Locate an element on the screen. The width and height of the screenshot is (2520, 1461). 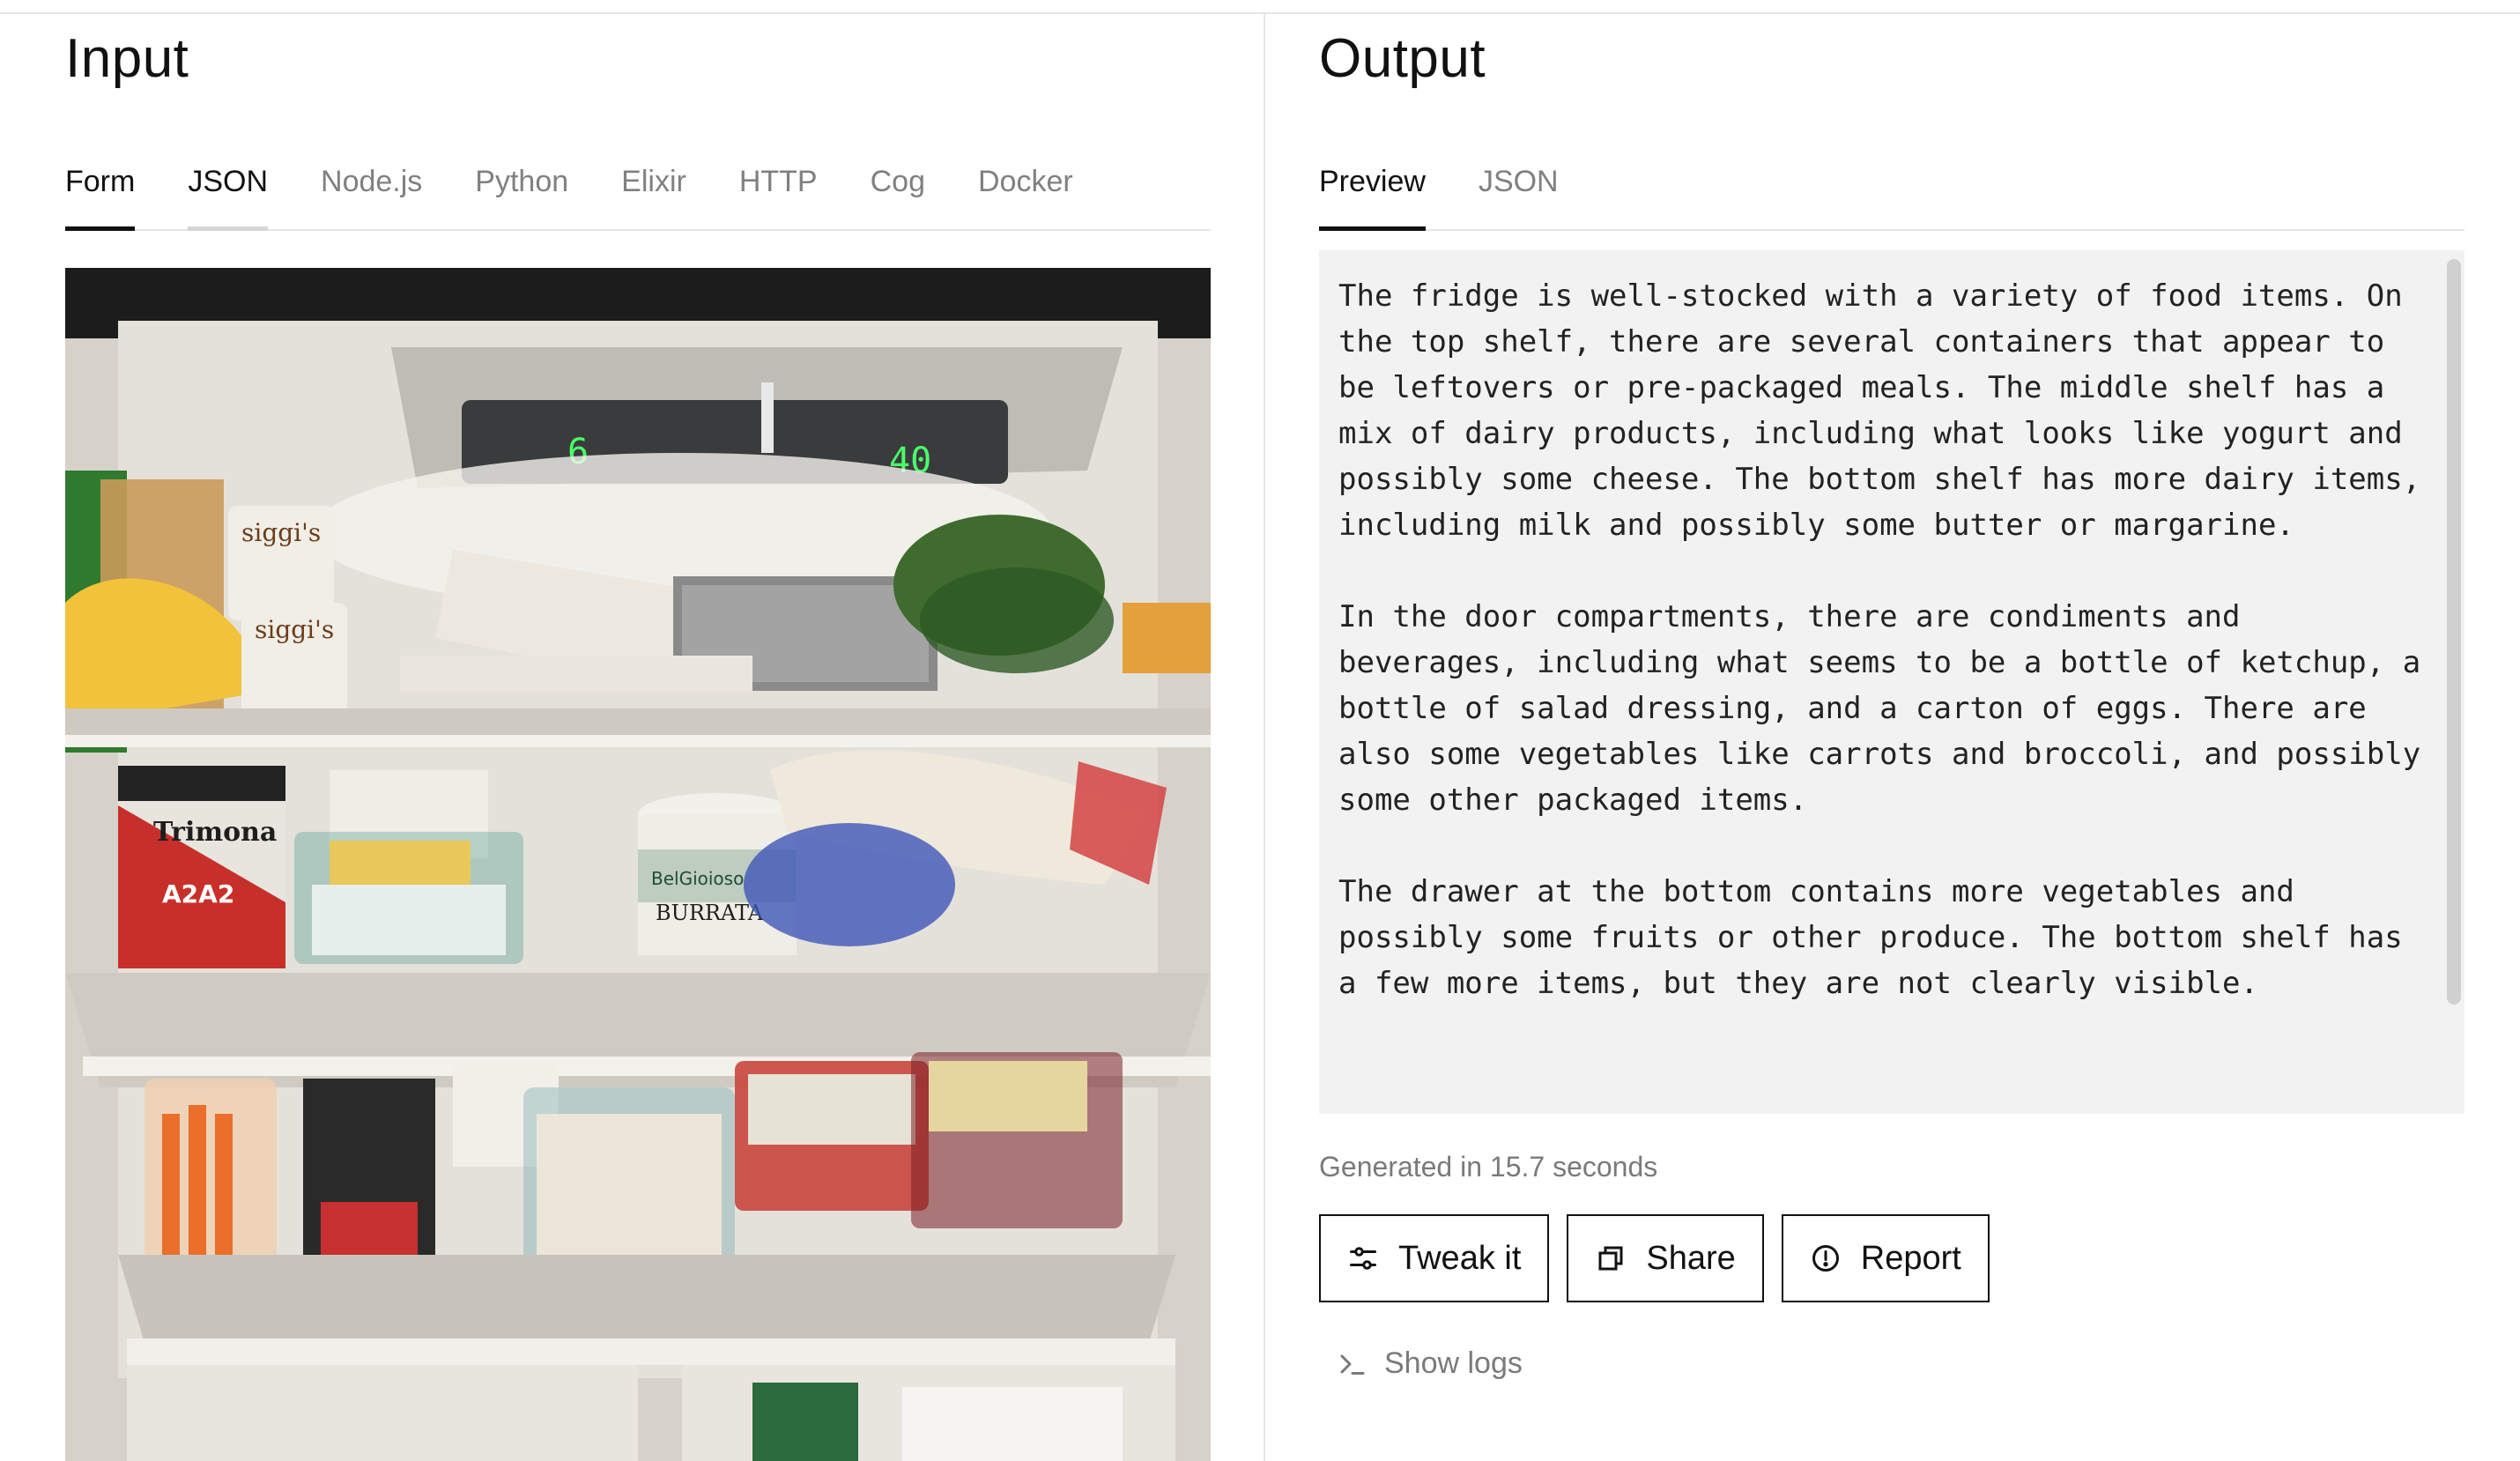
output-heading: Output is located at coordinates (1402, 58).